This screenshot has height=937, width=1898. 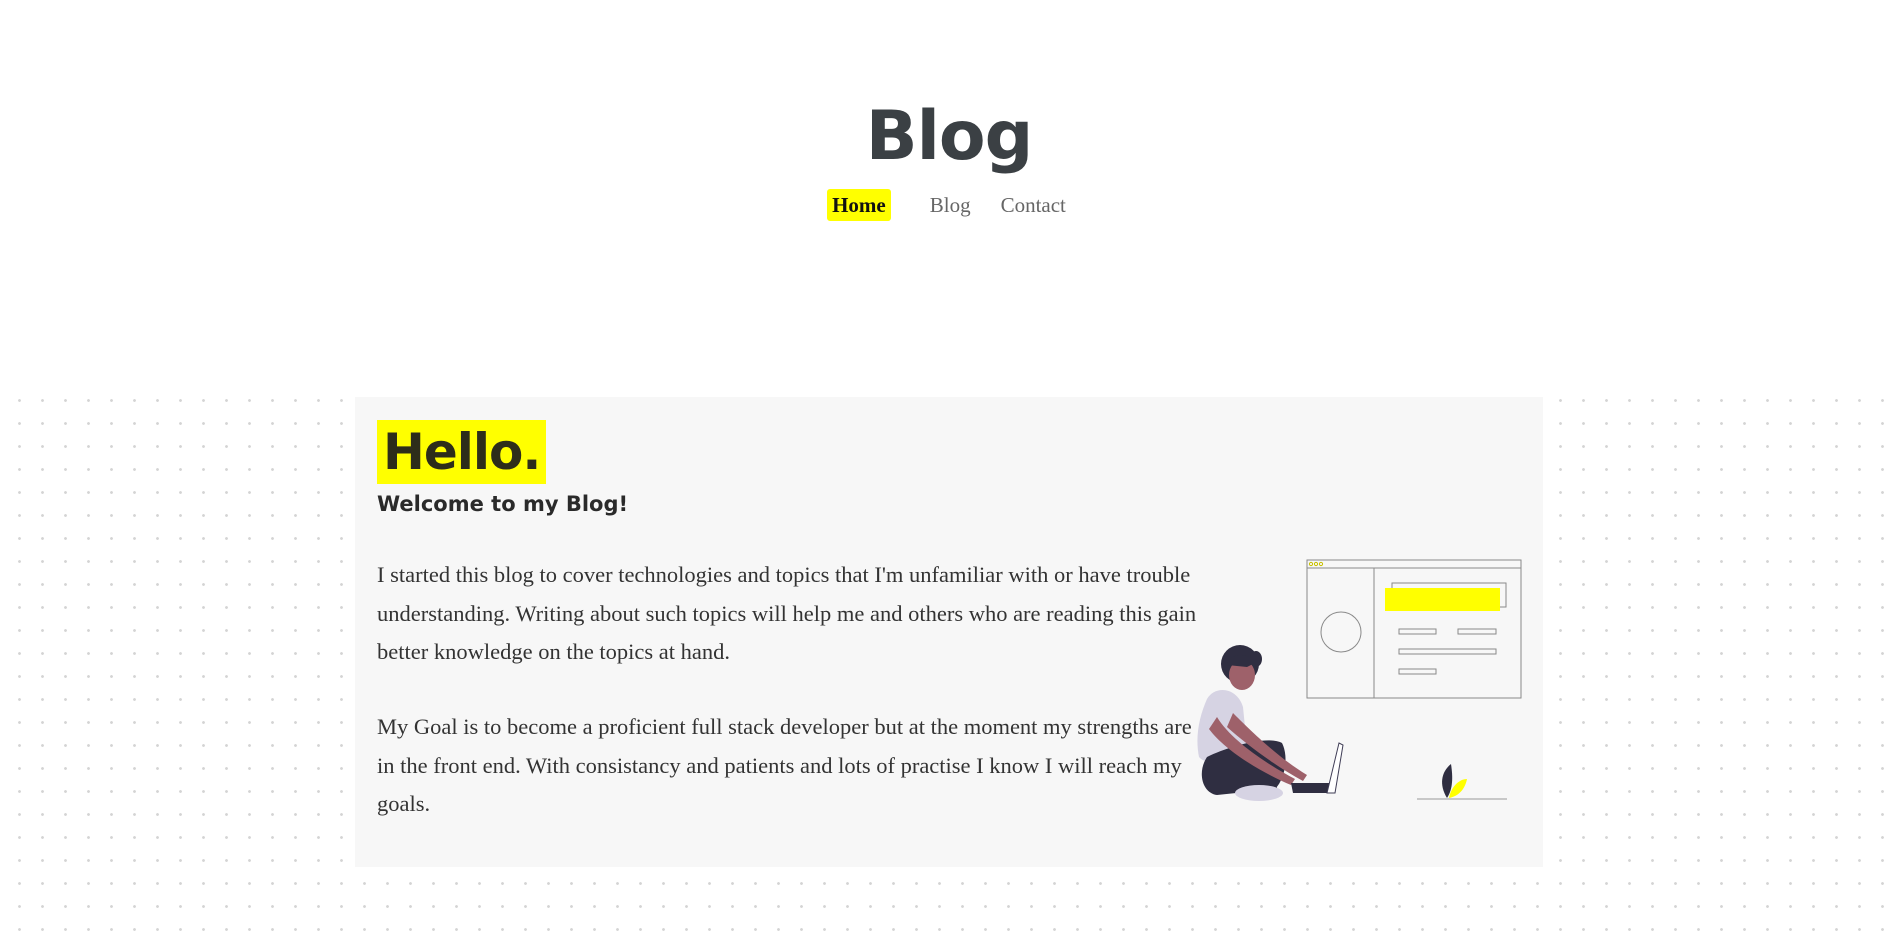 I want to click on nav-item-home: Home, so click(x=859, y=205).